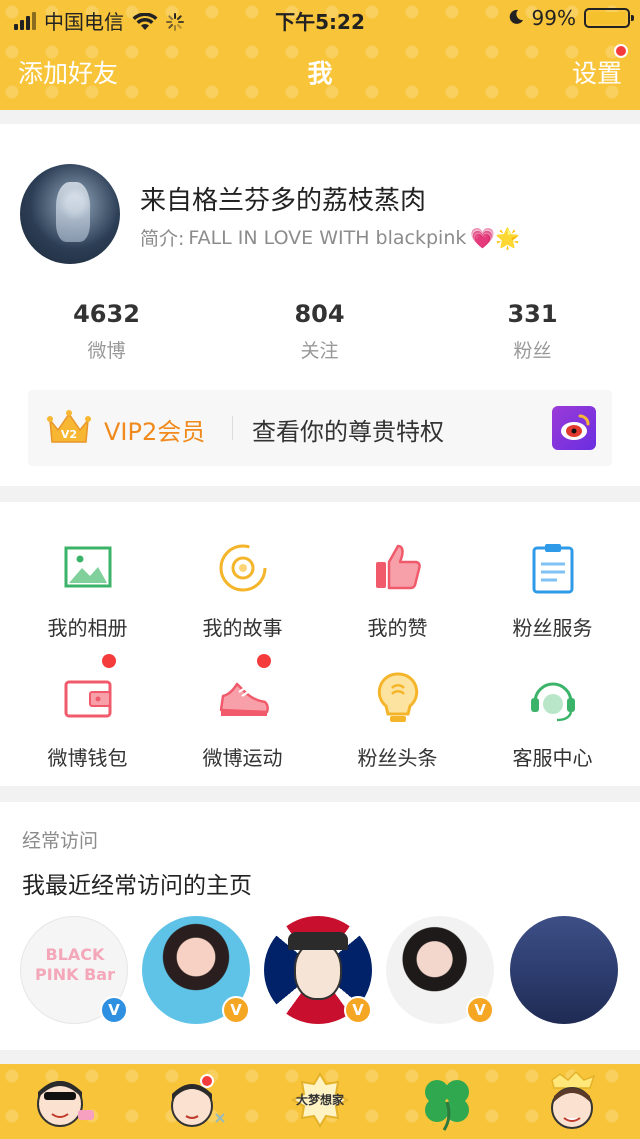 The height and width of the screenshot is (1139, 640). Describe the element at coordinates (495, 237) in the screenshot. I see `intro-emoji: 💗🌟` at that location.